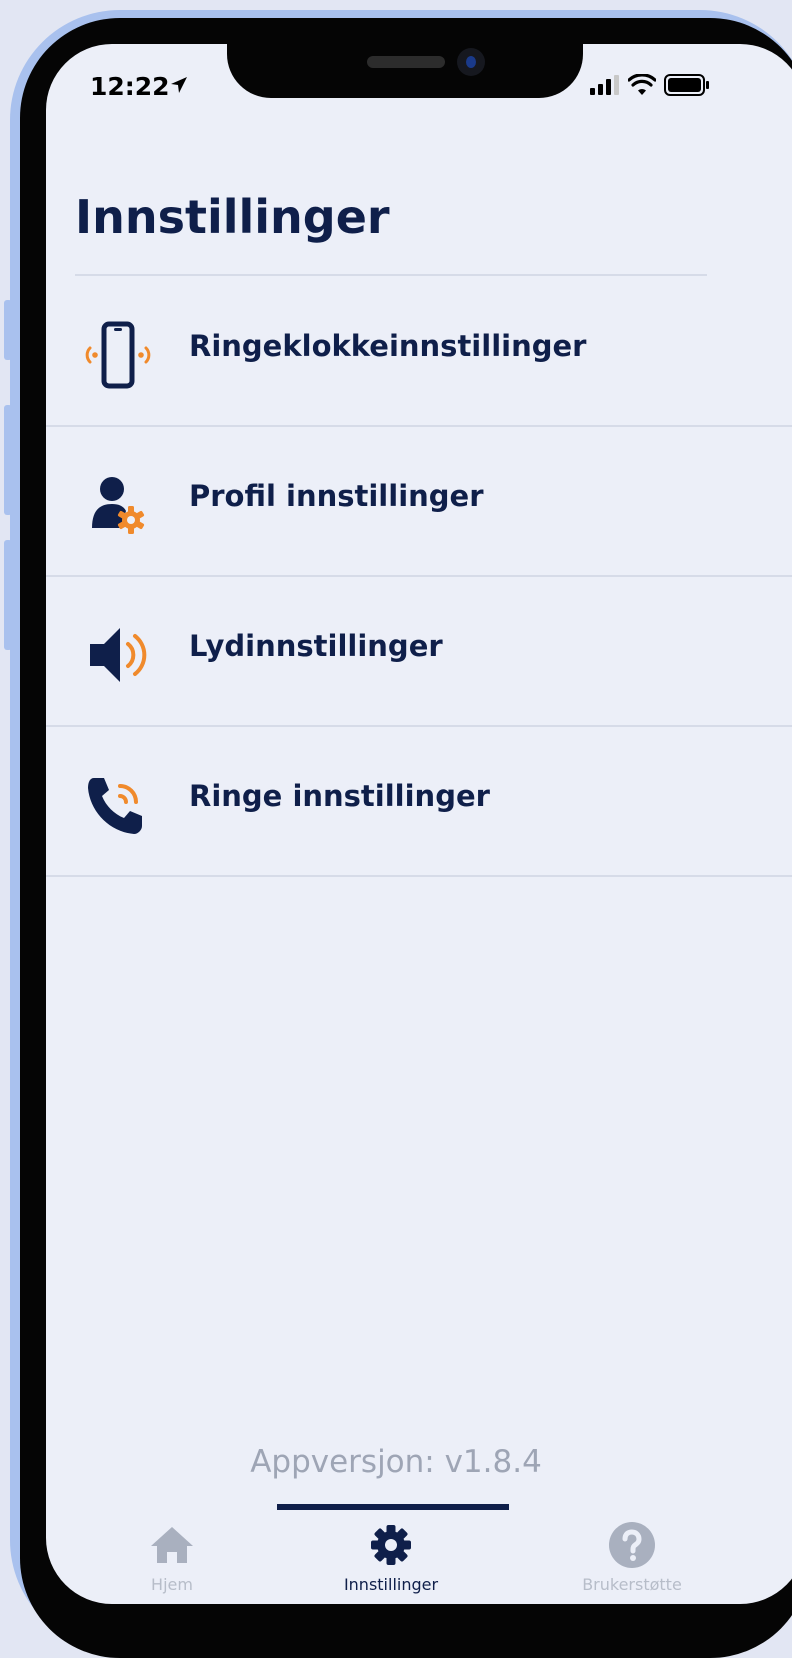 The width and height of the screenshot is (792, 1658). What do you see at coordinates (632, 1545) in the screenshot?
I see `help-icon` at bounding box center [632, 1545].